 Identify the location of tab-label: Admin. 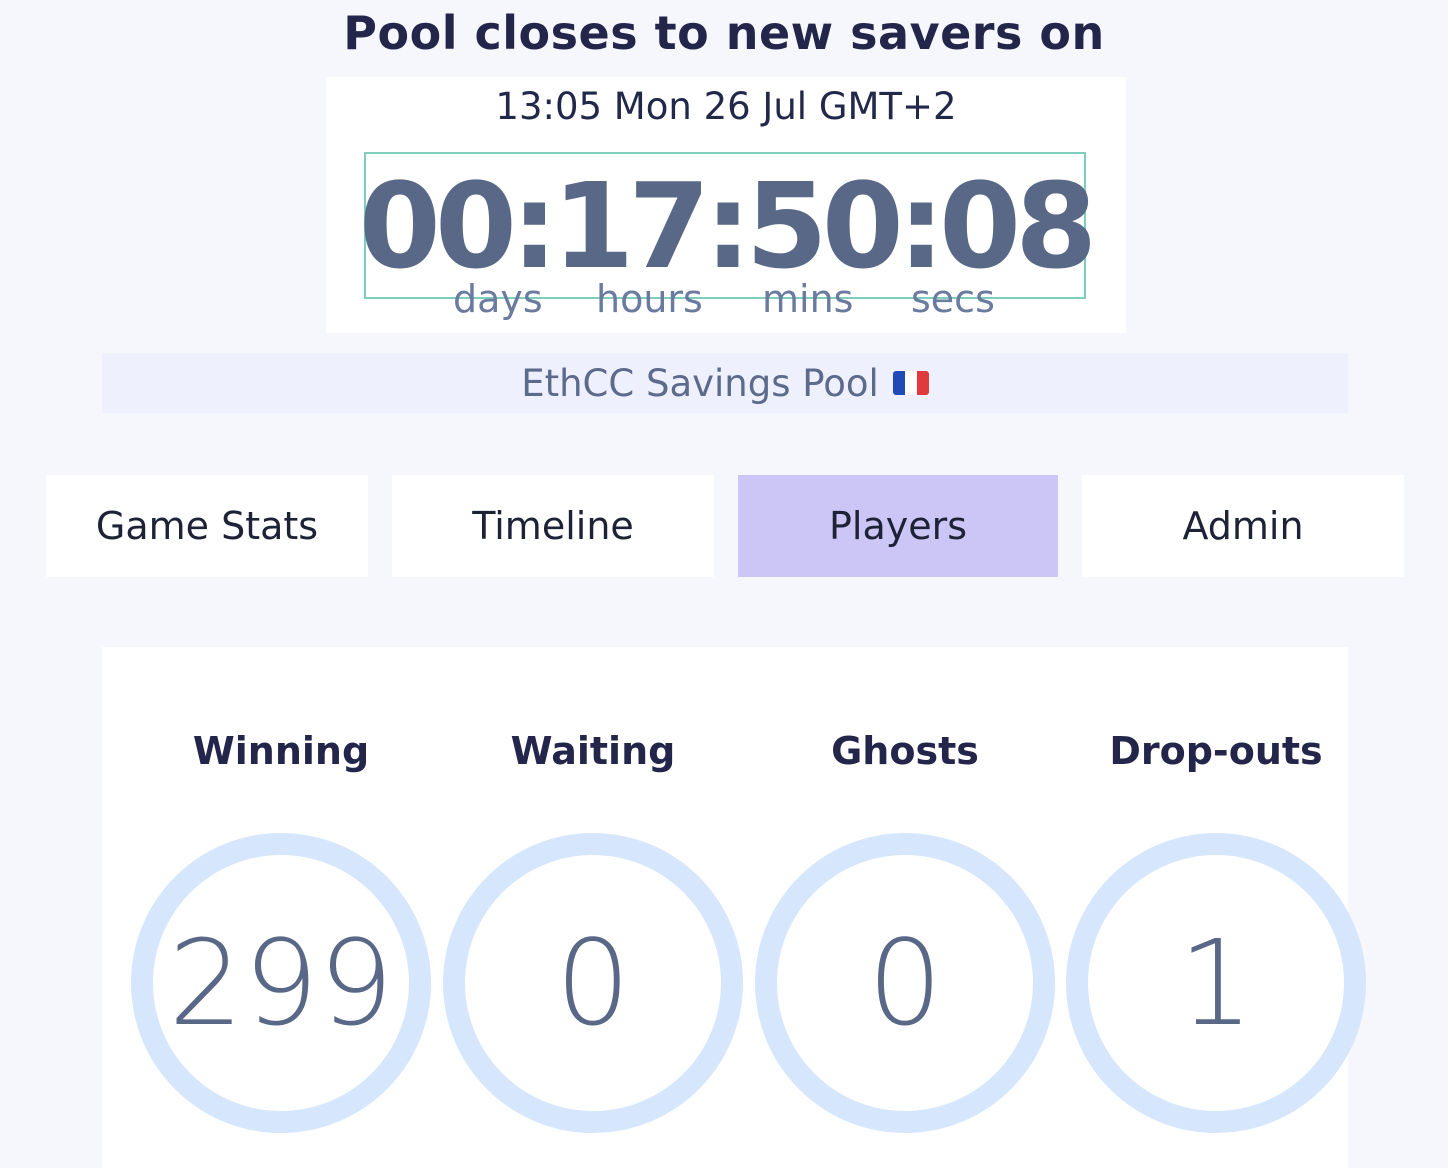
(1243, 526).